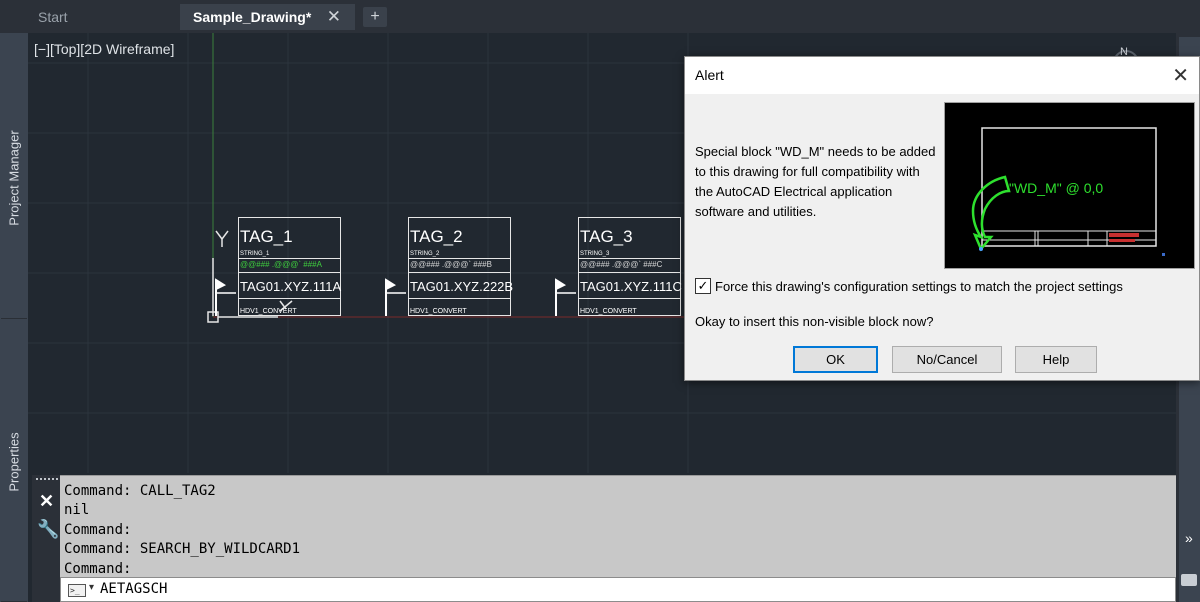 The height and width of the screenshot is (602, 1200). What do you see at coordinates (631, 286) in the screenshot?
I see `tag-code: TAG01.XYZ.111C` at bounding box center [631, 286].